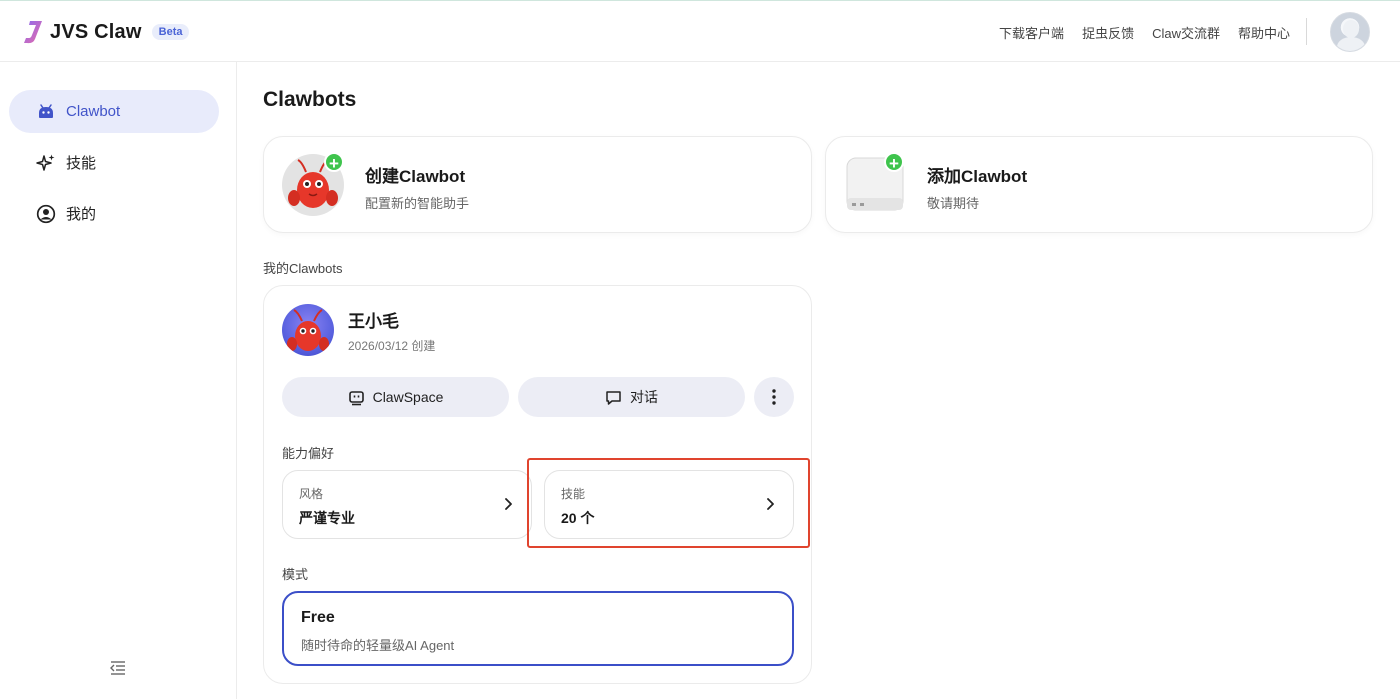 The width and height of the screenshot is (1400, 699). Describe the element at coordinates (33, 32) in the screenshot. I see `logo-icon` at that location.